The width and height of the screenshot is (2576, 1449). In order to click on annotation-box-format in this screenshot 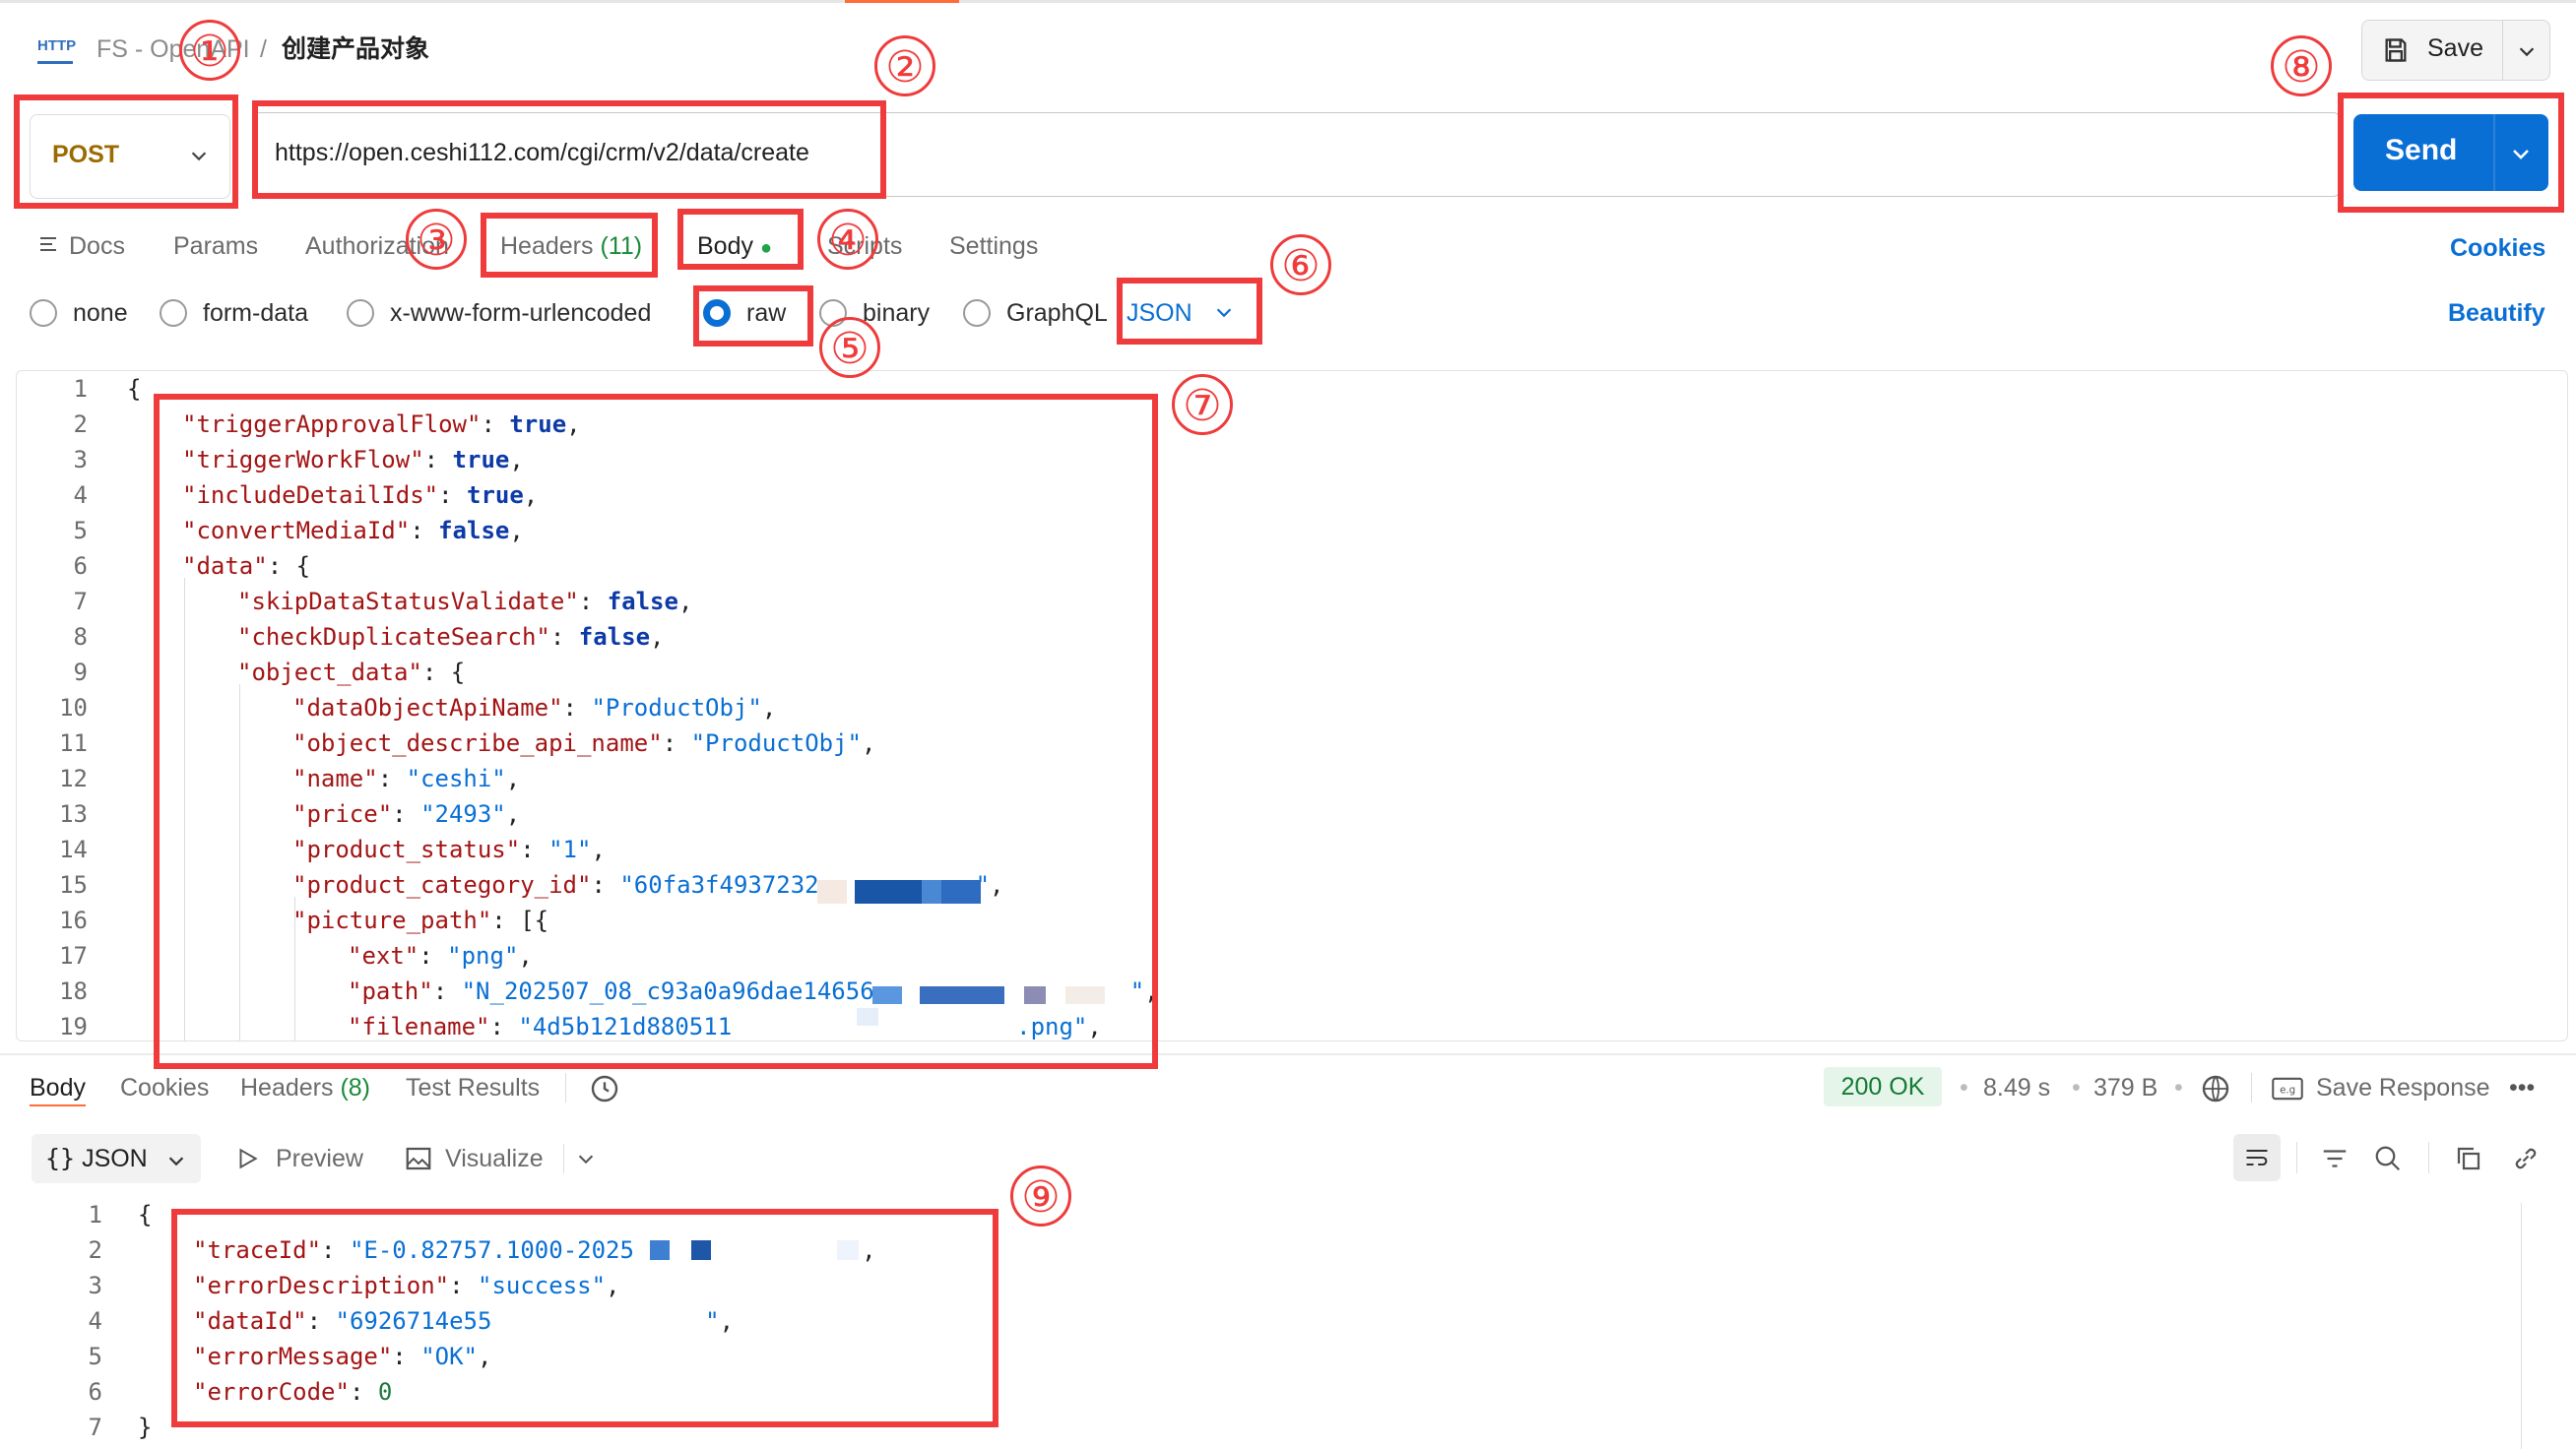, I will do `click(1189, 311)`.